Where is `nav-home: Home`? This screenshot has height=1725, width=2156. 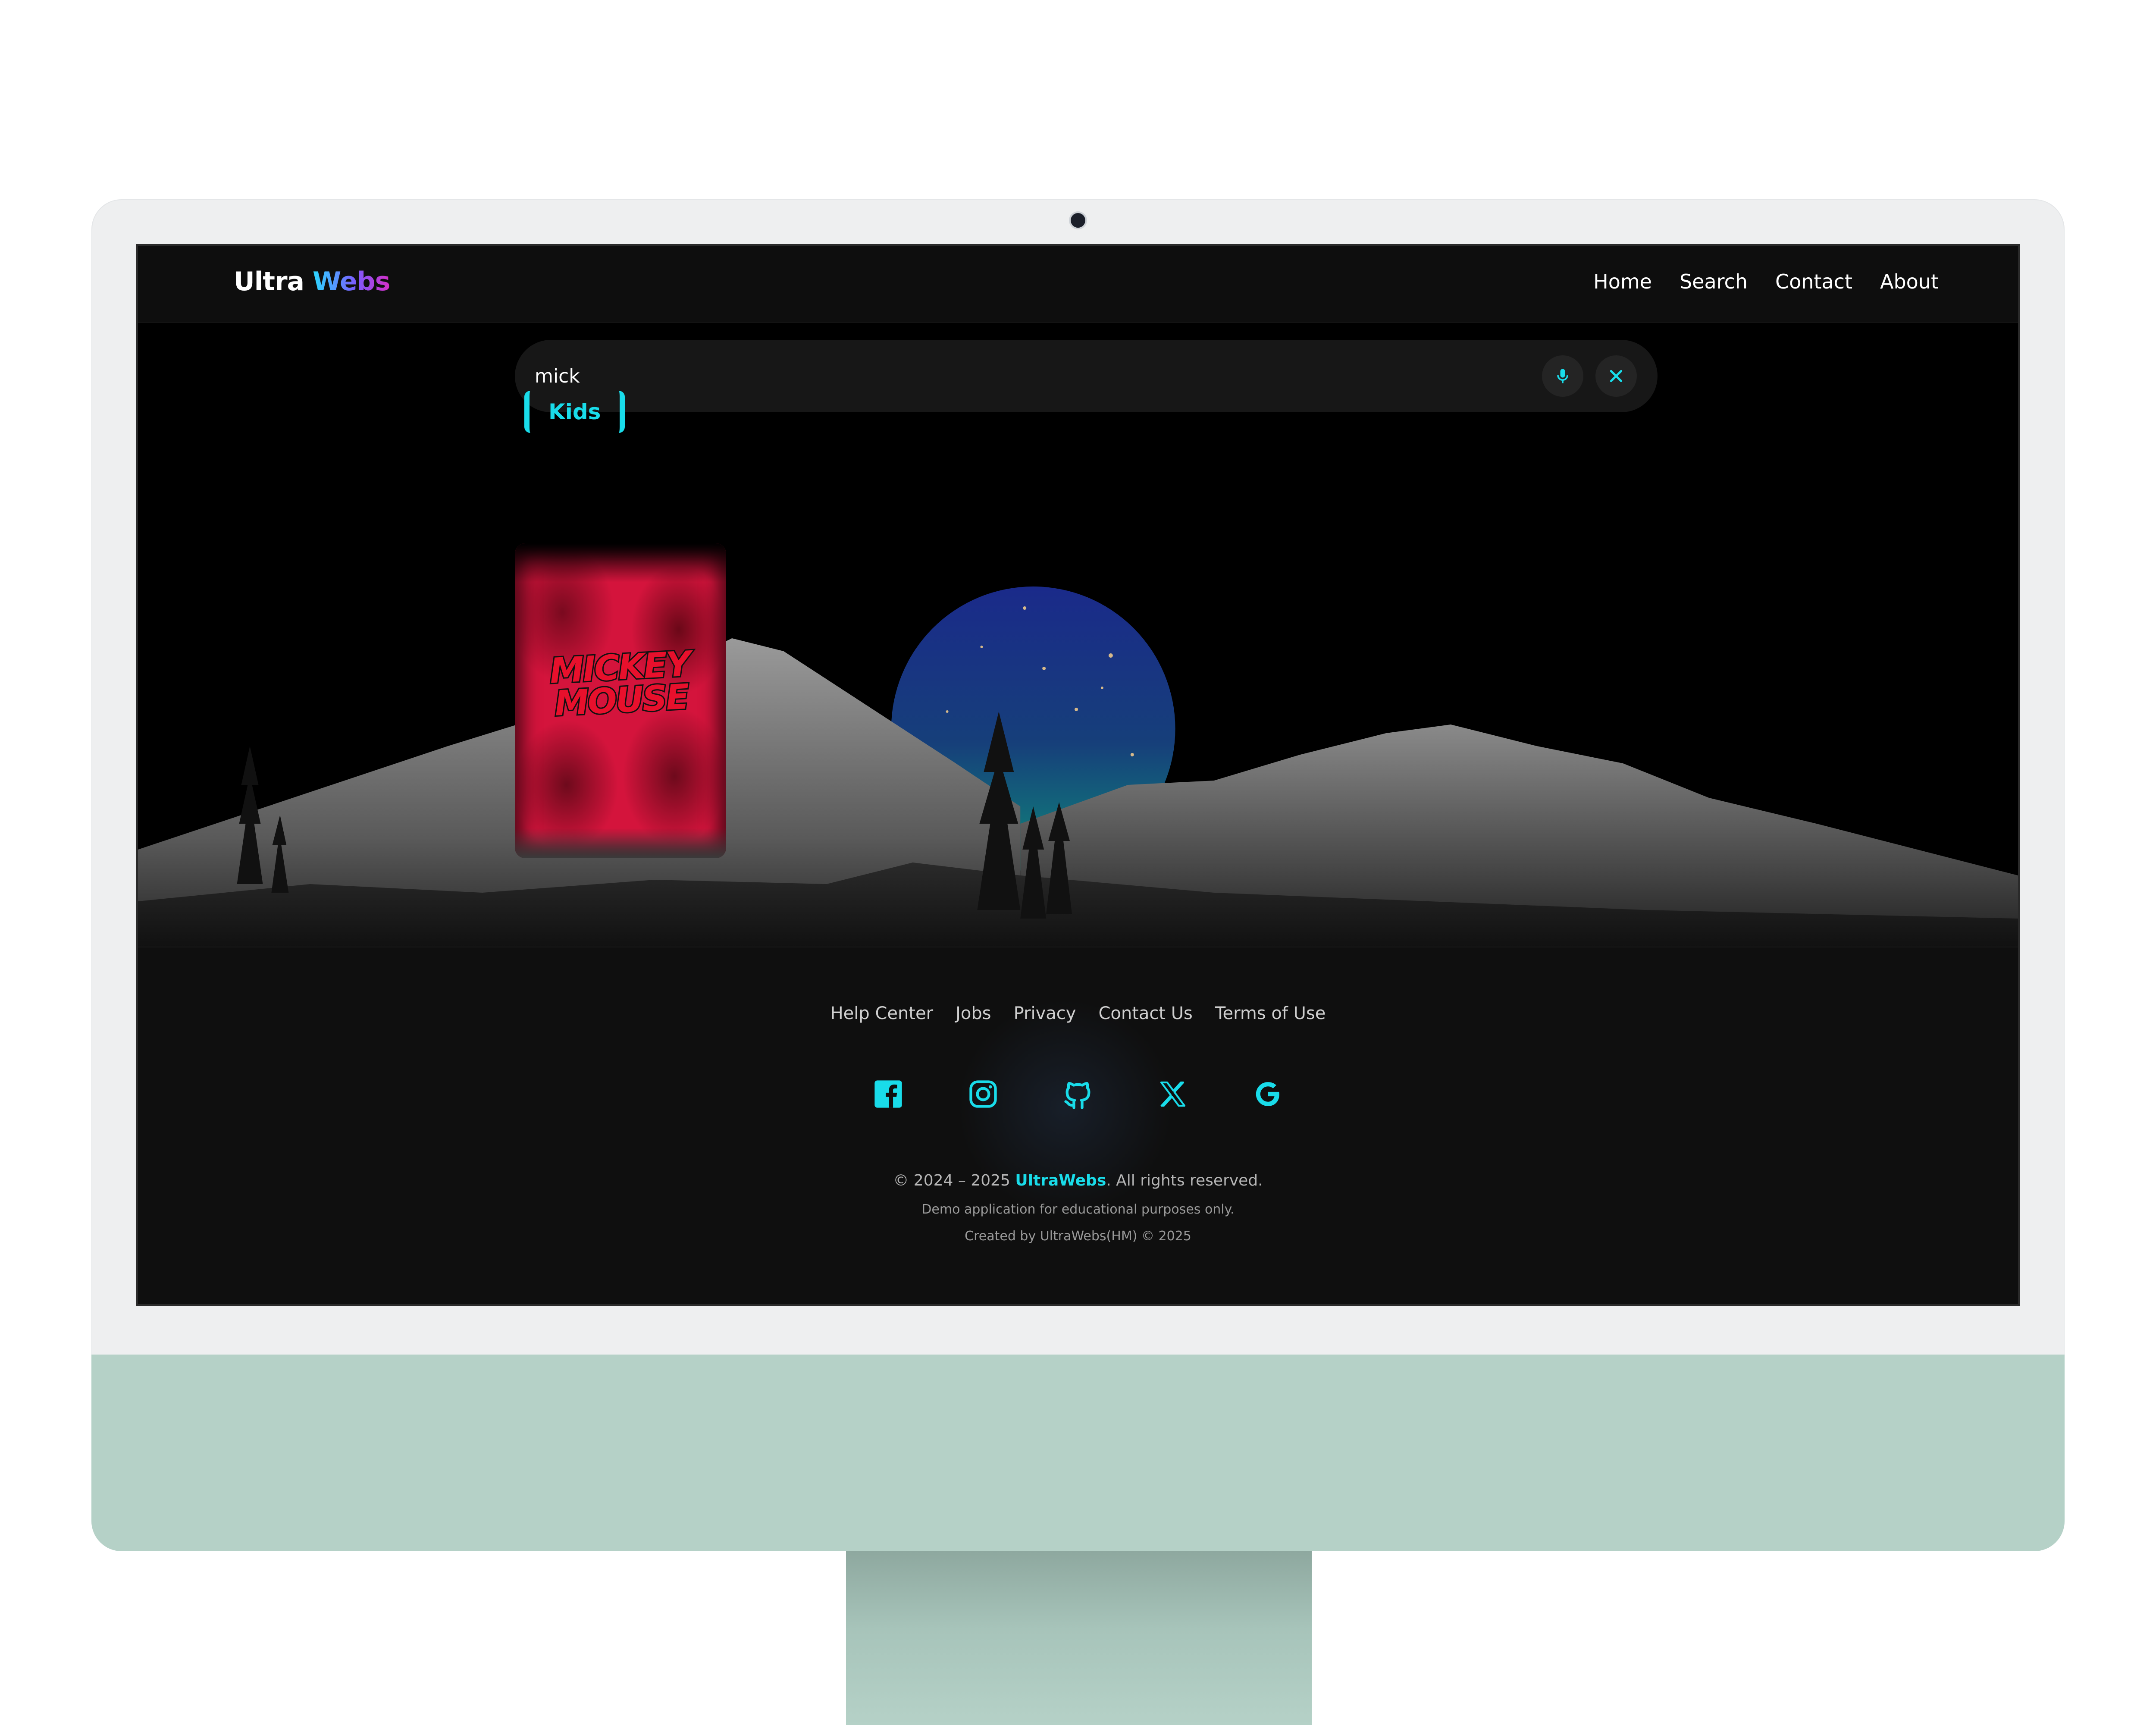
nav-home: Home is located at coordinates (1622, 282).